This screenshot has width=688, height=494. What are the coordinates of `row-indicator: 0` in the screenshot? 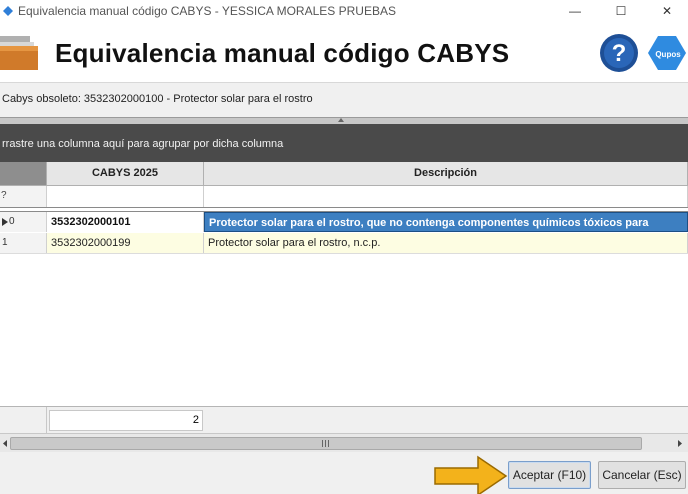 It's located at (23, 222).